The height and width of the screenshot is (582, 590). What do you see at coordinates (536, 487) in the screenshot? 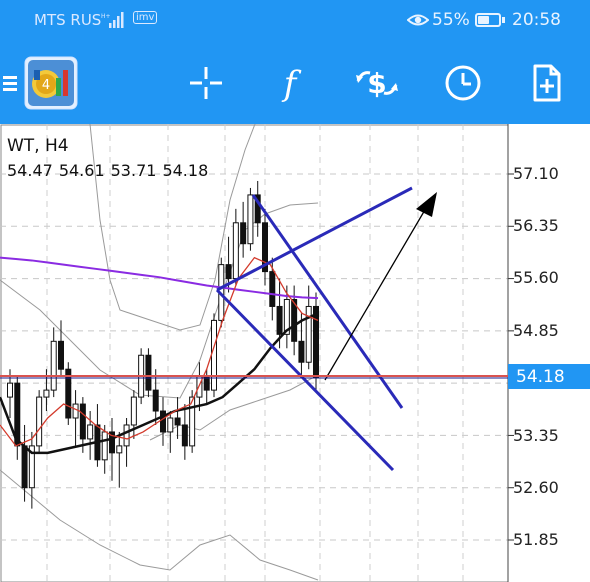
I see `price-tick: 52.60` at bounding box center [536, 487].